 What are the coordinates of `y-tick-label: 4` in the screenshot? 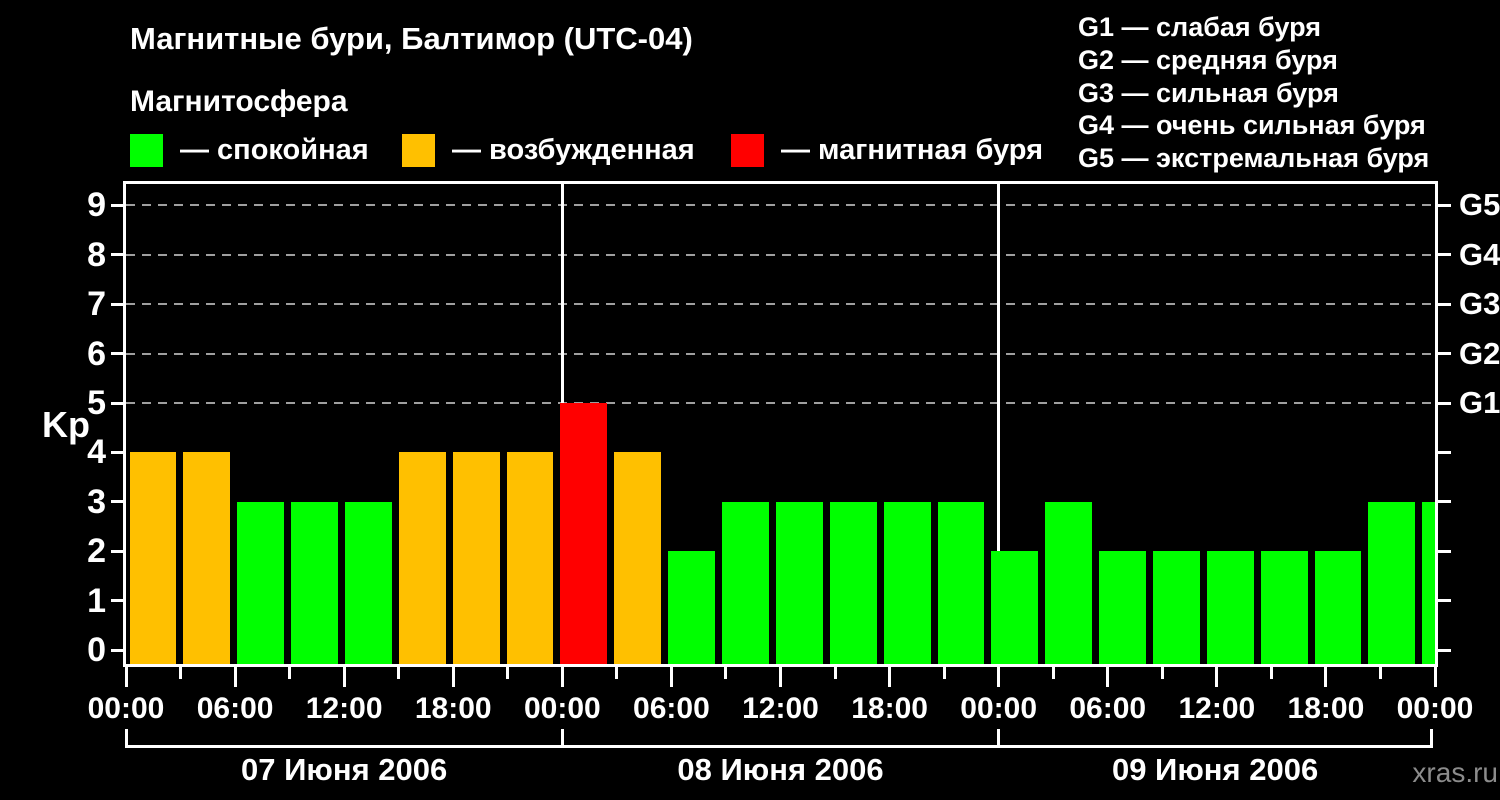 It's located at (96, 452).